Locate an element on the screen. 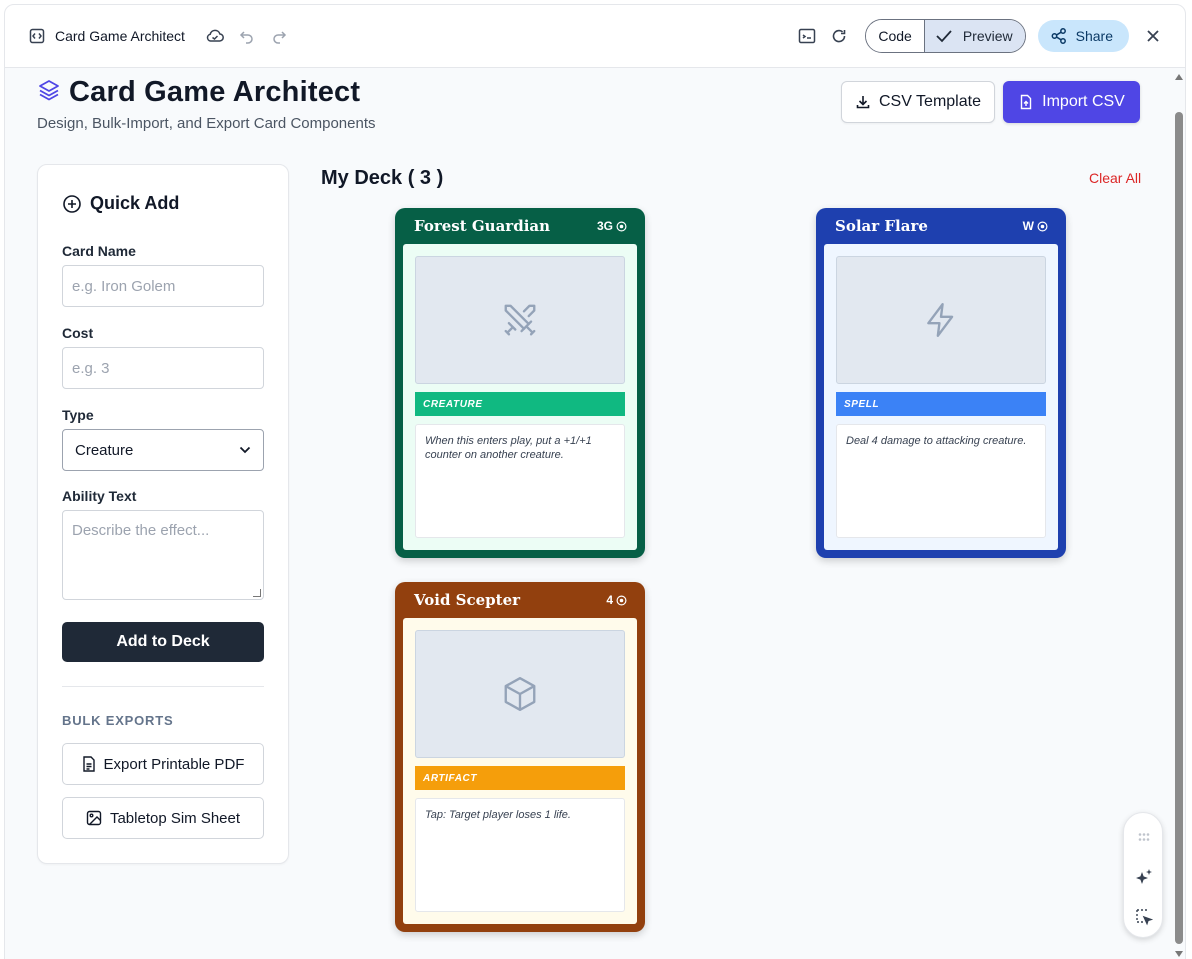  card-cost: 3G is located at coordinates (612, 226).